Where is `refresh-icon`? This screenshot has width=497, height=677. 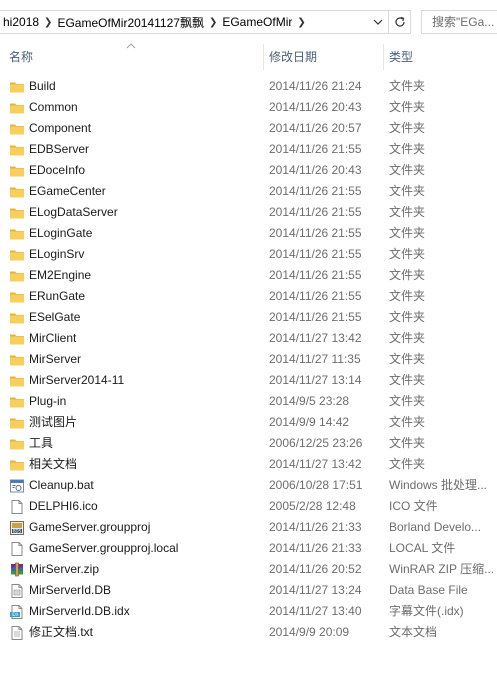
refresh-icon is located at coordinates (399, 21).